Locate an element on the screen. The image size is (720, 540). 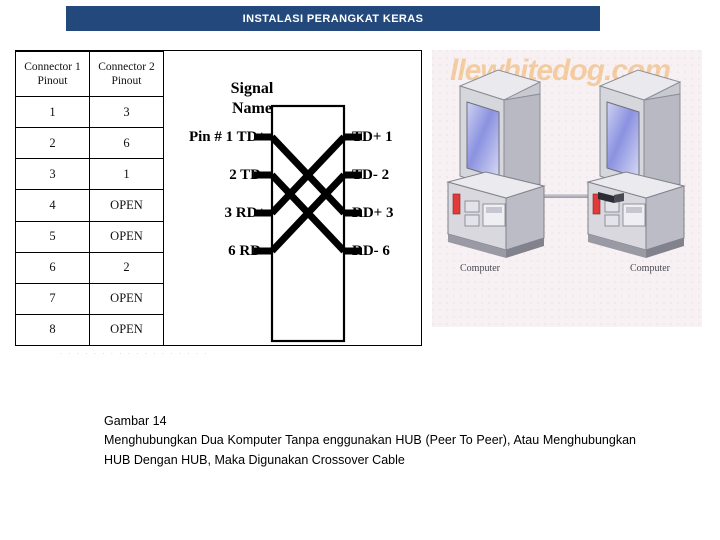
cell-connector1: 5 is located at coordinates (53, 236).